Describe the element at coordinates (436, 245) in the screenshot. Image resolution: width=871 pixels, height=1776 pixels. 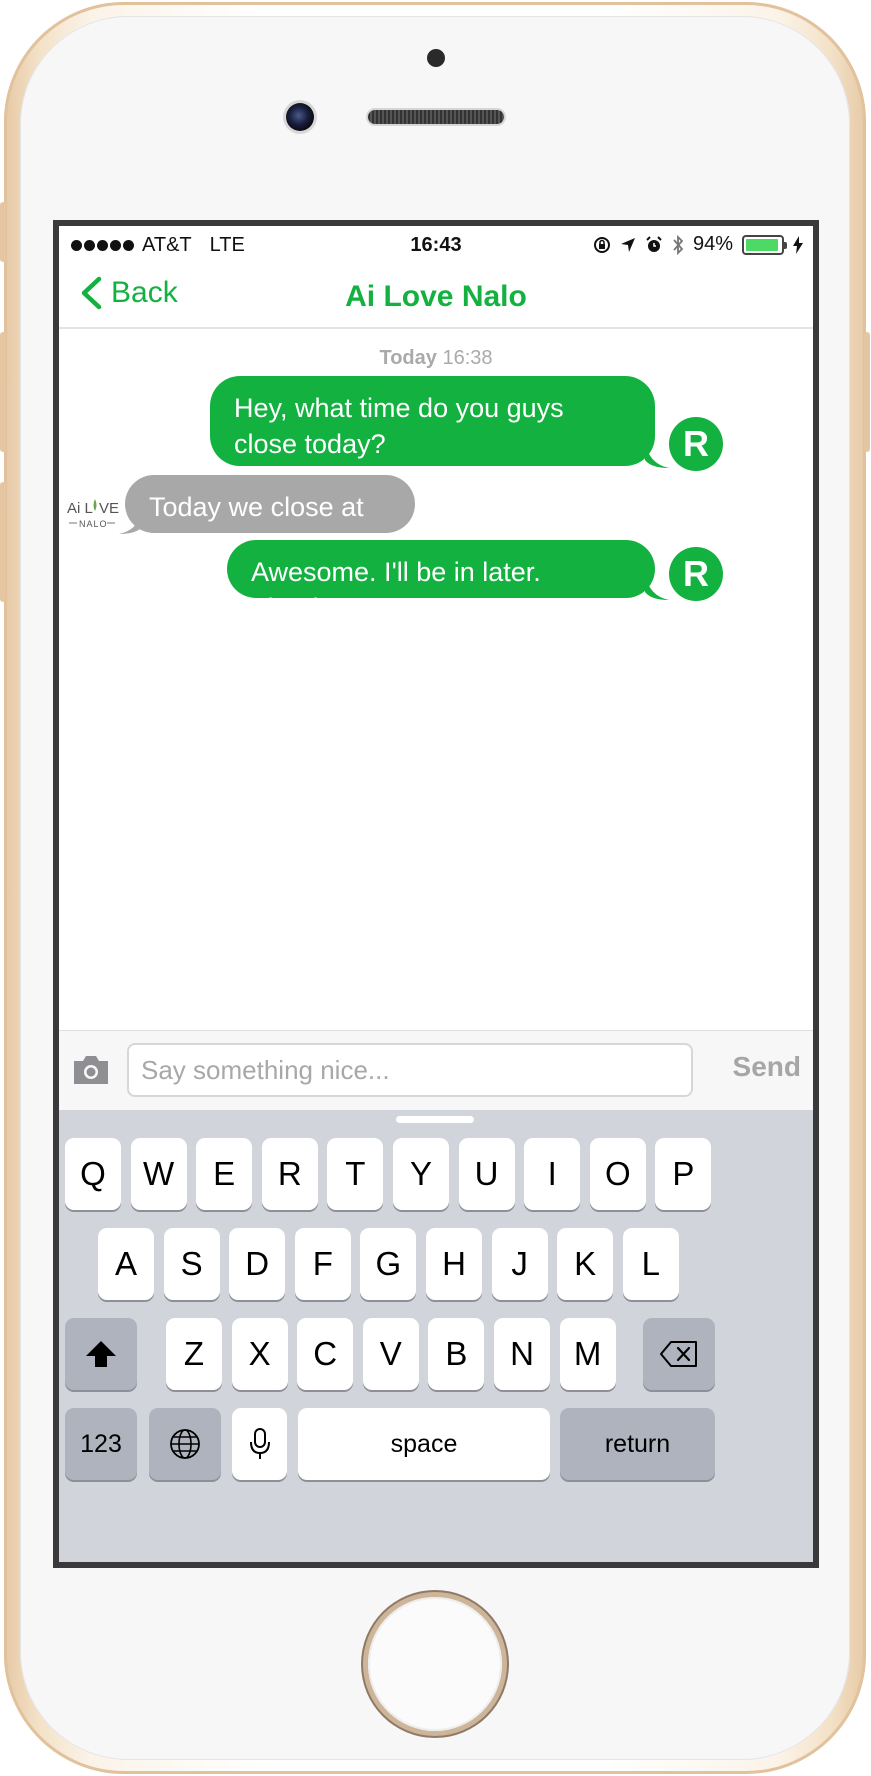
I see `status-bar: AT&T LTE 16:43 94%` at that location.